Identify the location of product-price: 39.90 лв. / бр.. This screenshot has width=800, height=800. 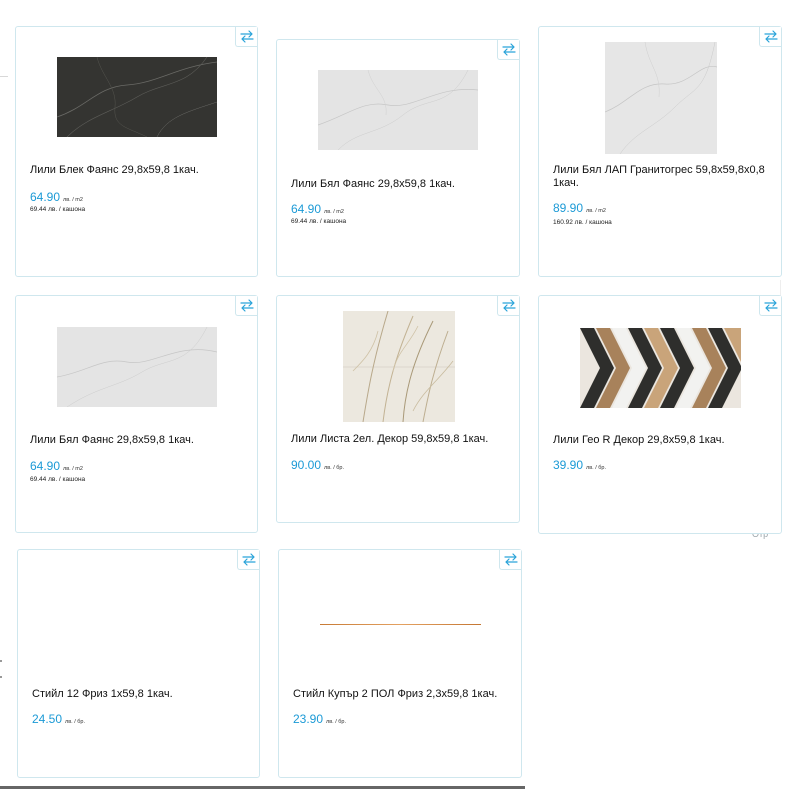
(579, 465).